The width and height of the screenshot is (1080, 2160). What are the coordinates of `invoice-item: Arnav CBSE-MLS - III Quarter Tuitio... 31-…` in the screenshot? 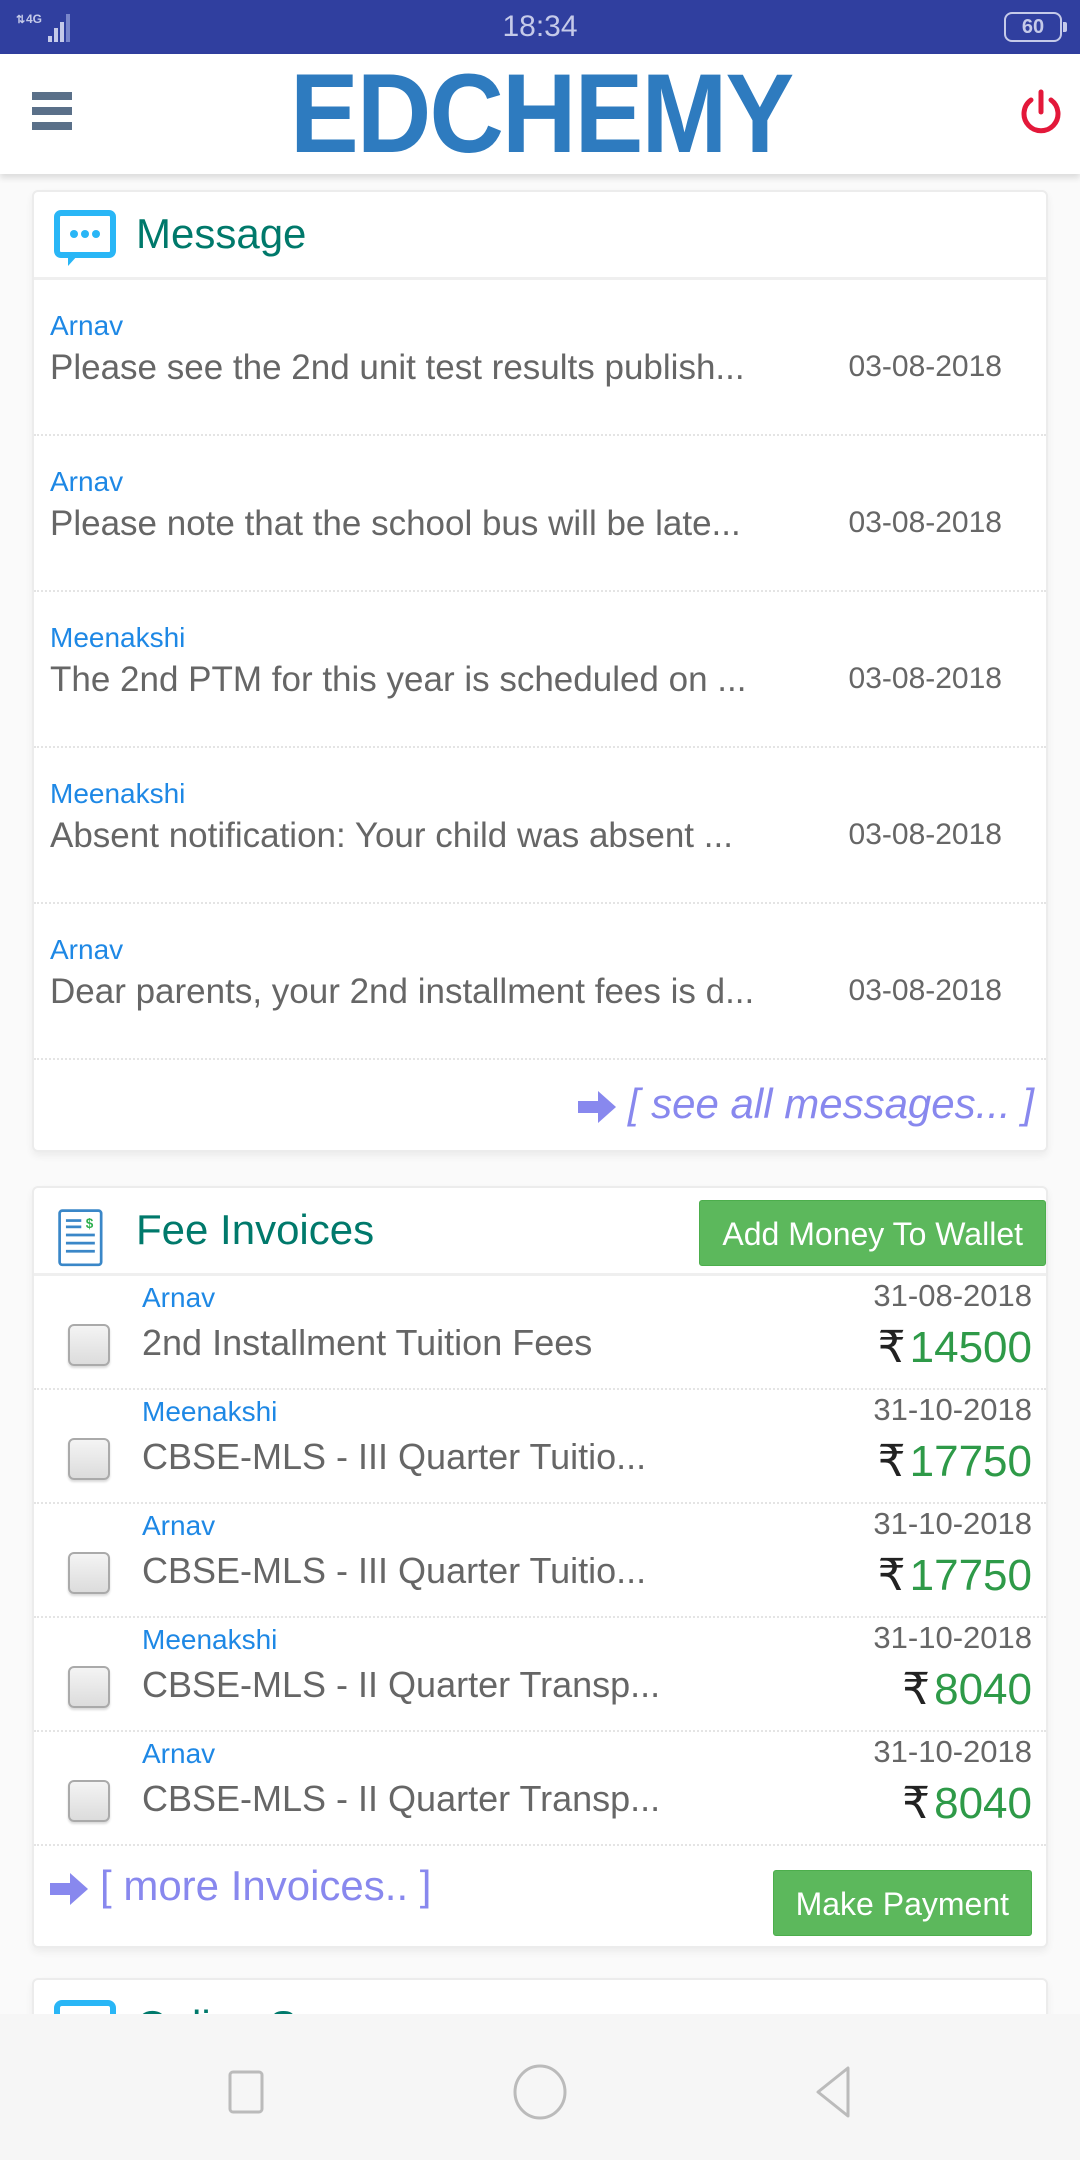 It's located at (540, 1561).